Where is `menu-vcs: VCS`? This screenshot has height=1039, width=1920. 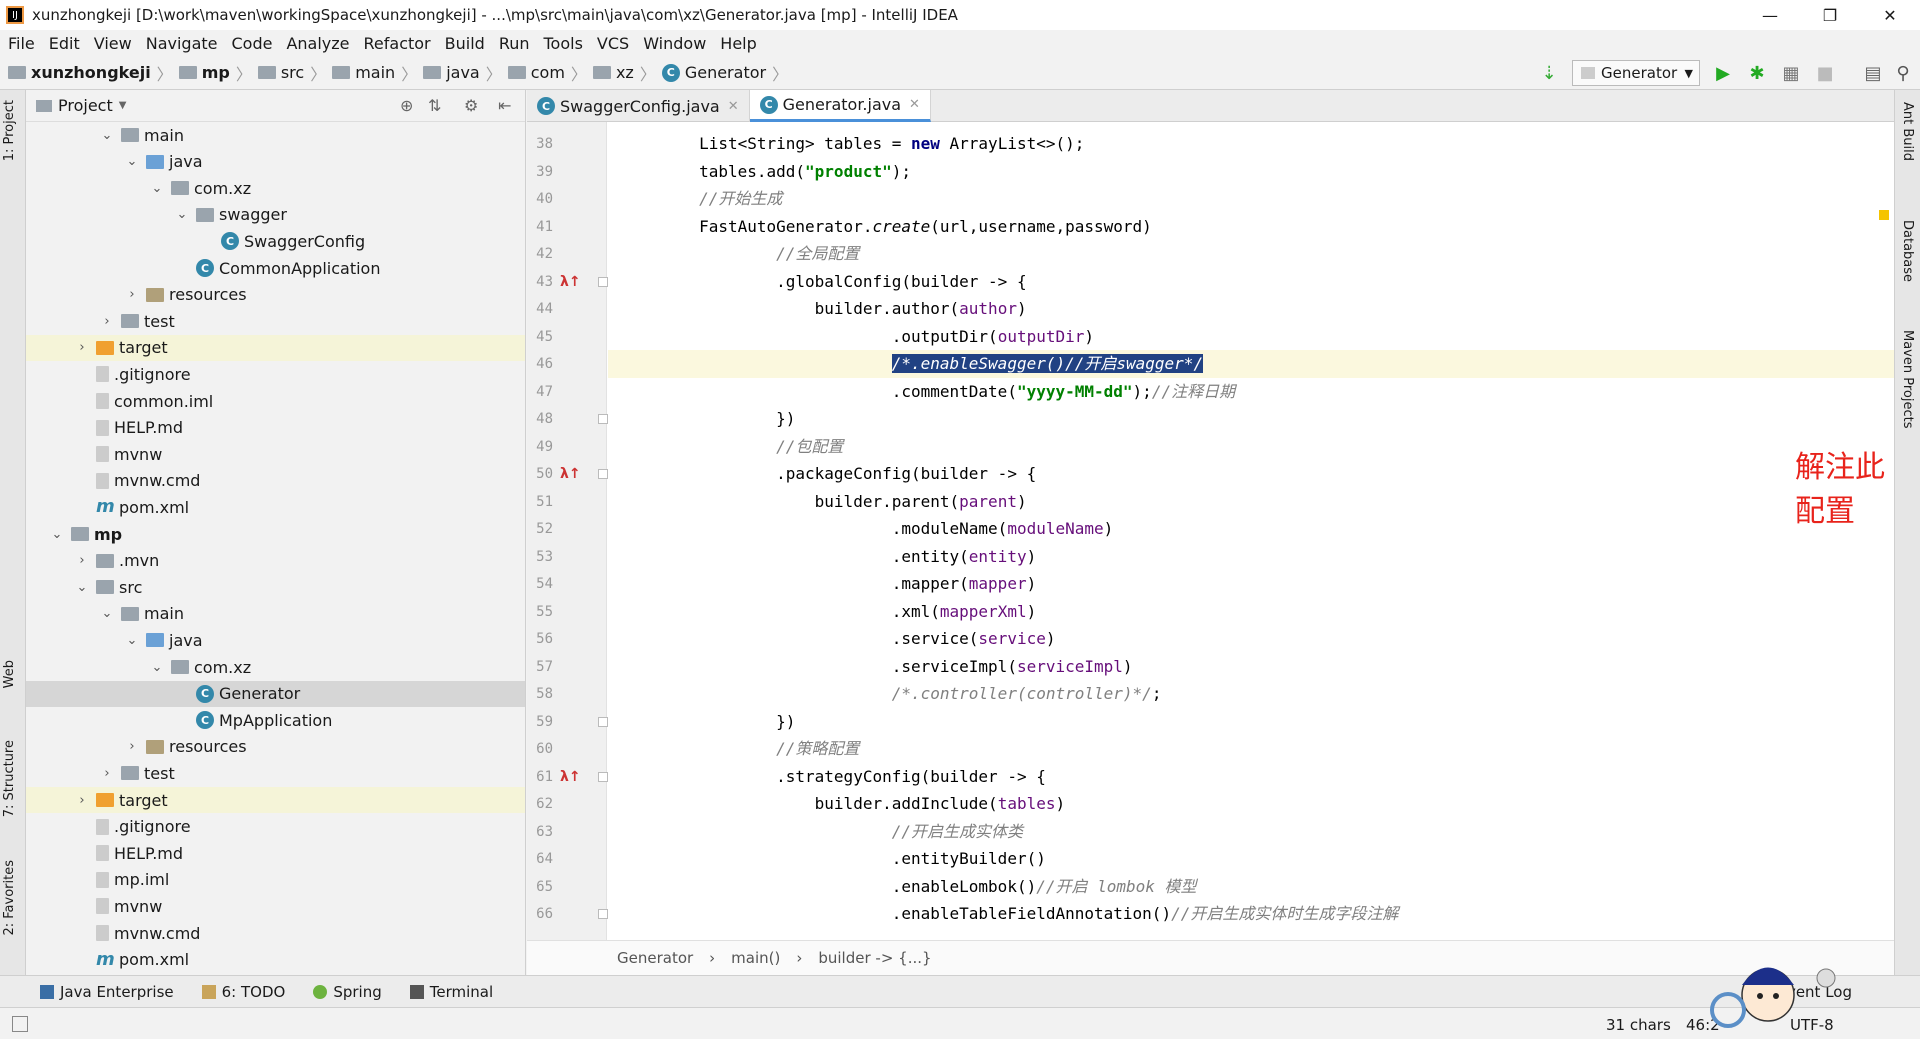 menu-vcs: VCS is located at coordinates (613, 43).